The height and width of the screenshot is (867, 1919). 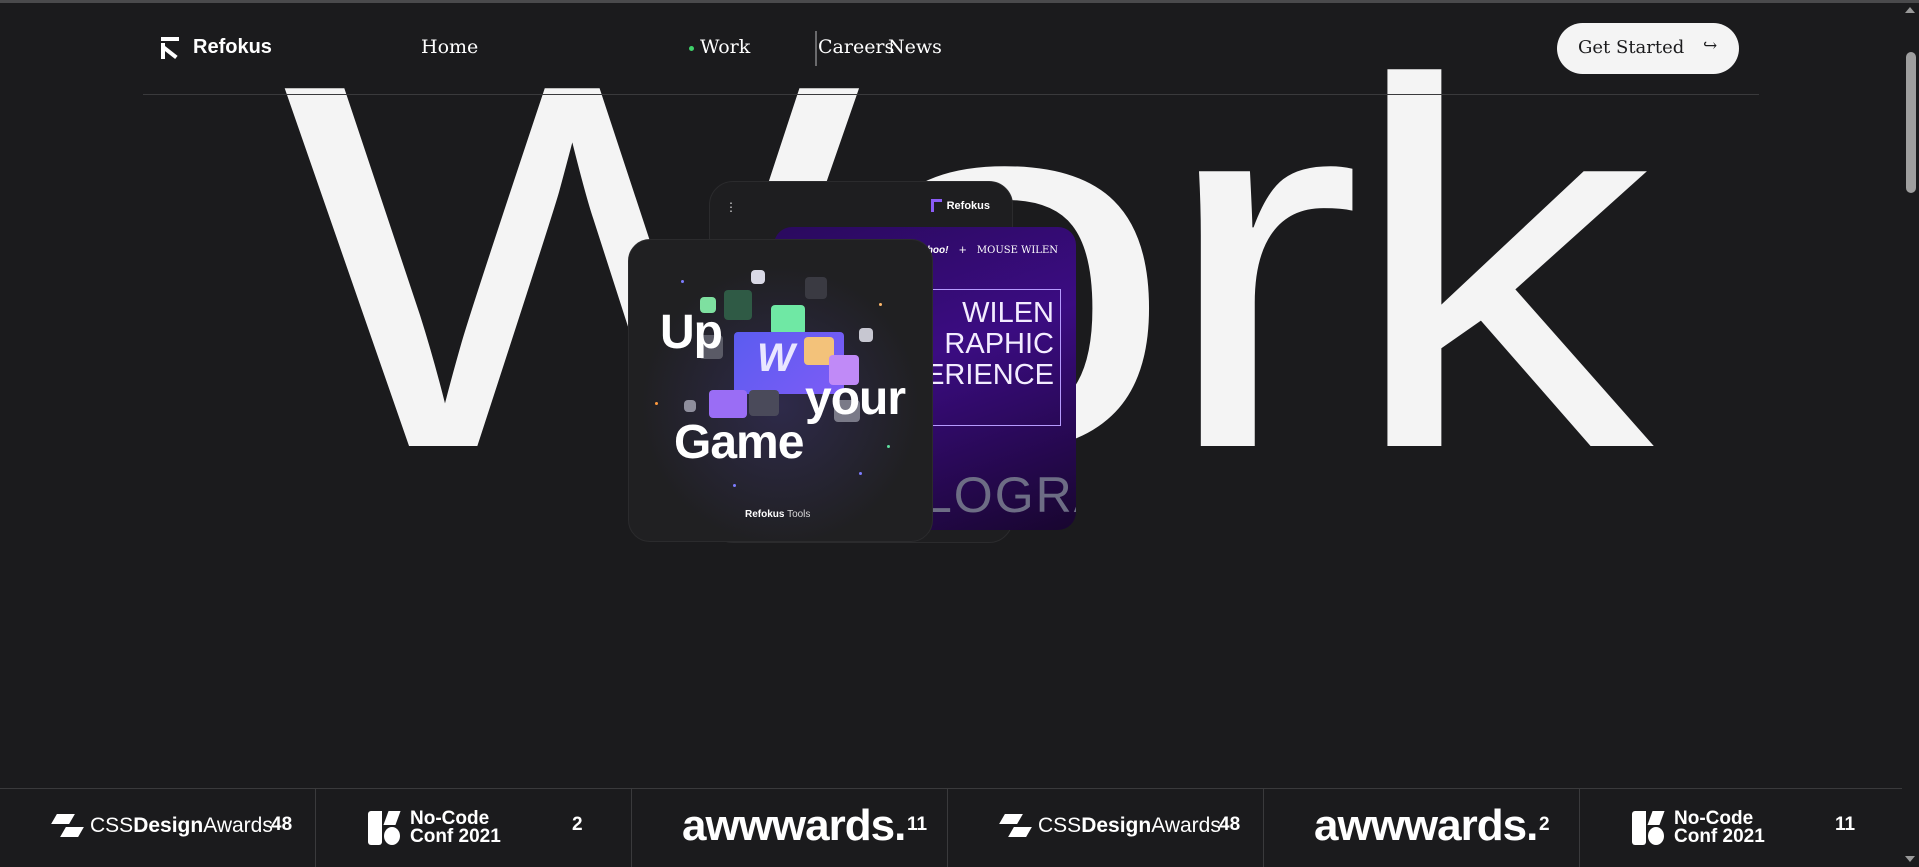 I want to click on game-footer-label: Tools, so click(x=799, y=514).